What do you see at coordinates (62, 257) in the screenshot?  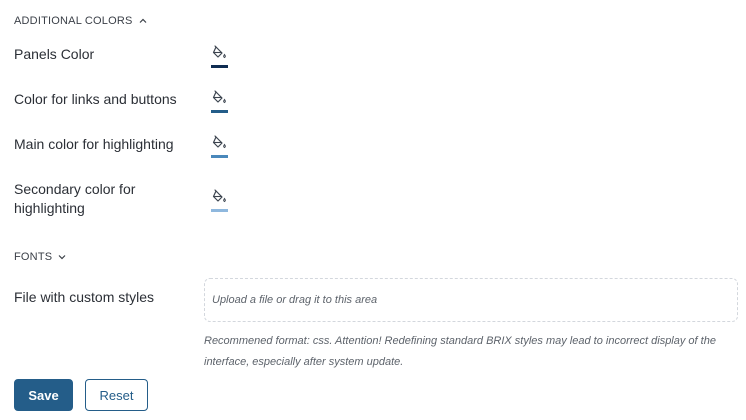 I see `chevron-down-icon` at bounding box center [62, 257].